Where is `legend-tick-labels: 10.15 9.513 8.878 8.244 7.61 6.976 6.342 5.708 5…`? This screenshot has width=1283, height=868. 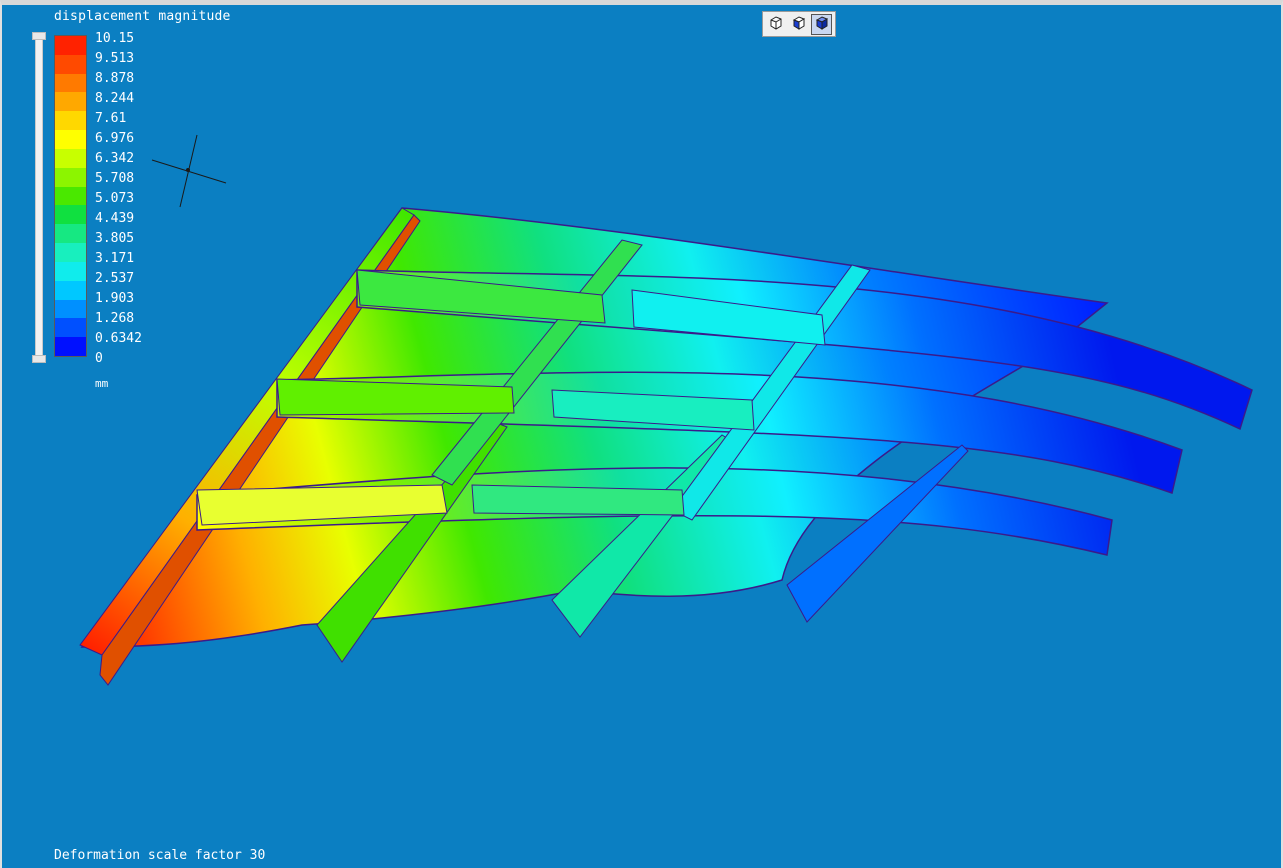 legend-tick-labels: 10.15 9.513 8.878 8.244 7.61 6.976 6.342 5.708 5… is located at coordinates (118, 199).